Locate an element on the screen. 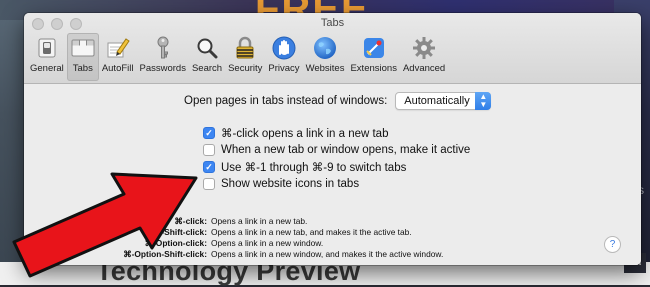 This screenshot has width=650, height=287. tab-extensions-label: Extensions is located at coordinates (373, 68).